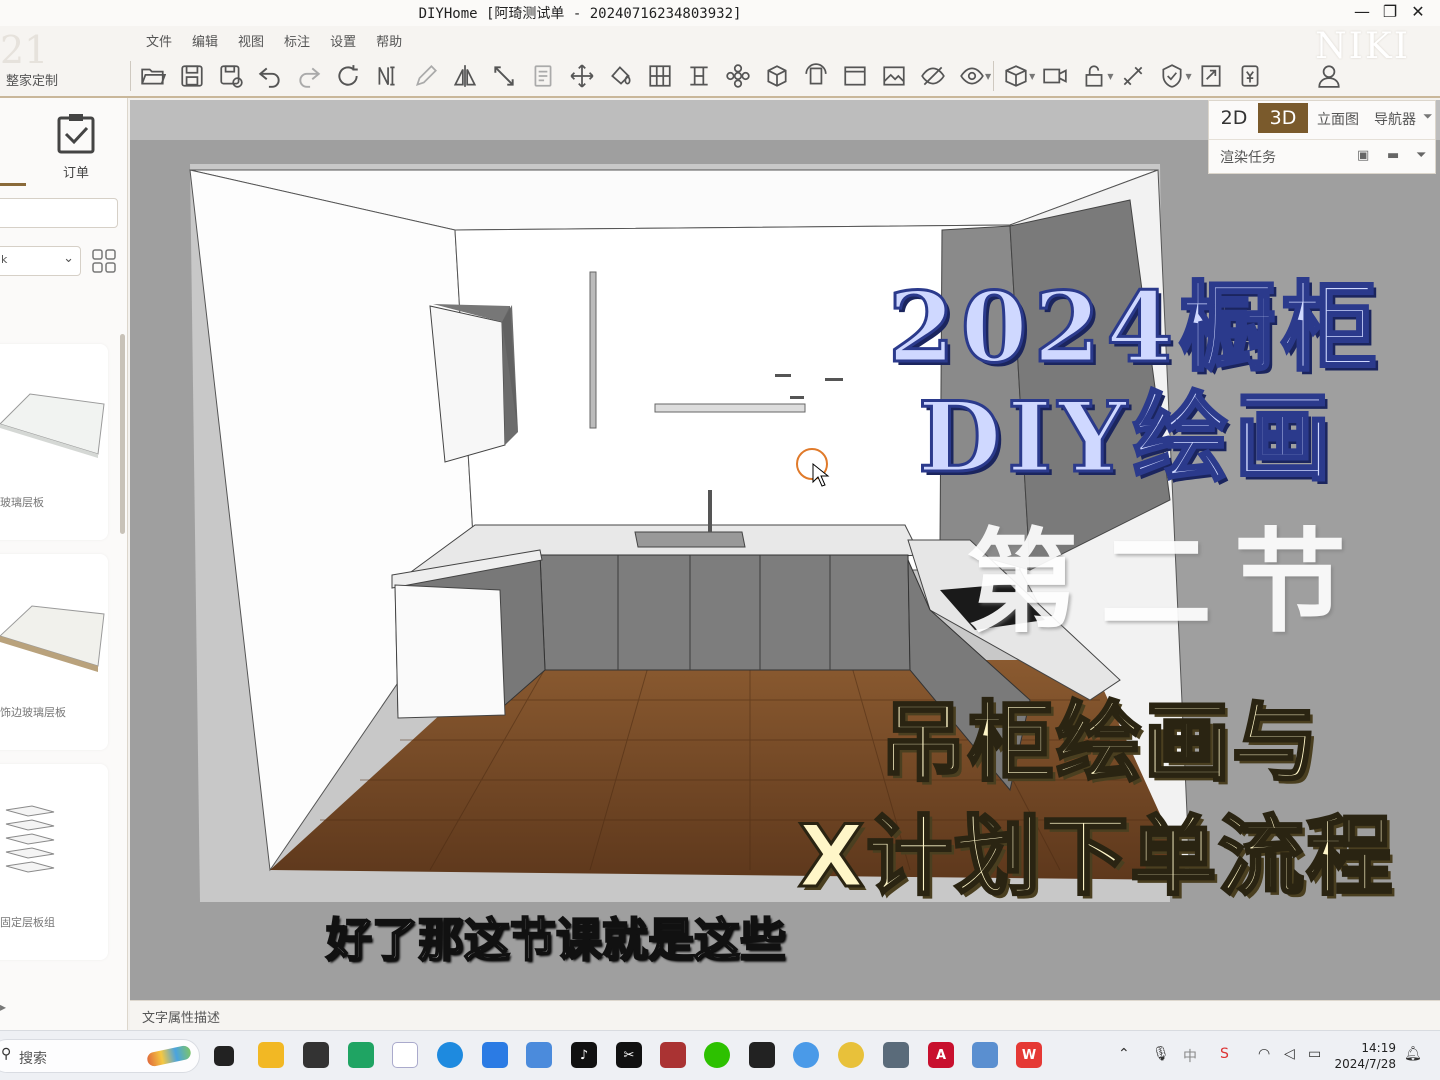 This screenshot has height=1080, width=1440. Describe the element at coordinates (503, 76) in the screenshot. I see `line-measure-icon` at that location.